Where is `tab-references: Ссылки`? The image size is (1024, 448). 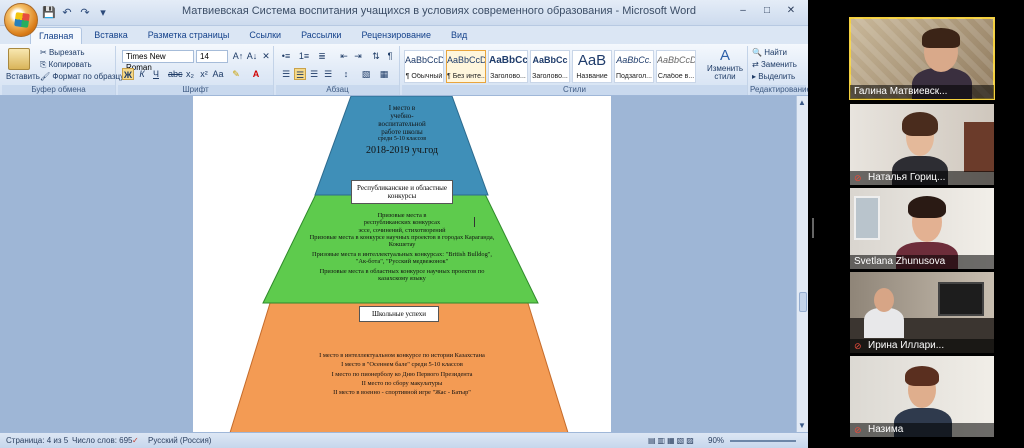 tab-references: Ссылки is located at coordinates (265, 36).